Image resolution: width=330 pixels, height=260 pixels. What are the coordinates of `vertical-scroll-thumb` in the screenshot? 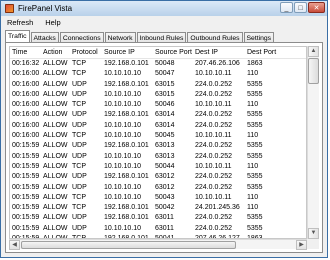 It's located at (313, 71).